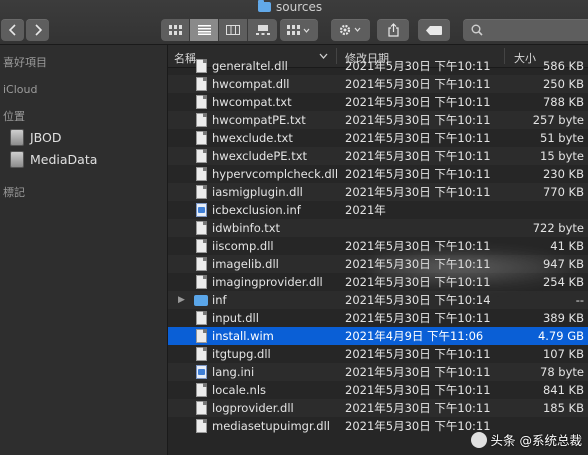 Image resolution: width=588 pixels, height=455 pixels. I want to click on tag-icon, so click(434, 30).